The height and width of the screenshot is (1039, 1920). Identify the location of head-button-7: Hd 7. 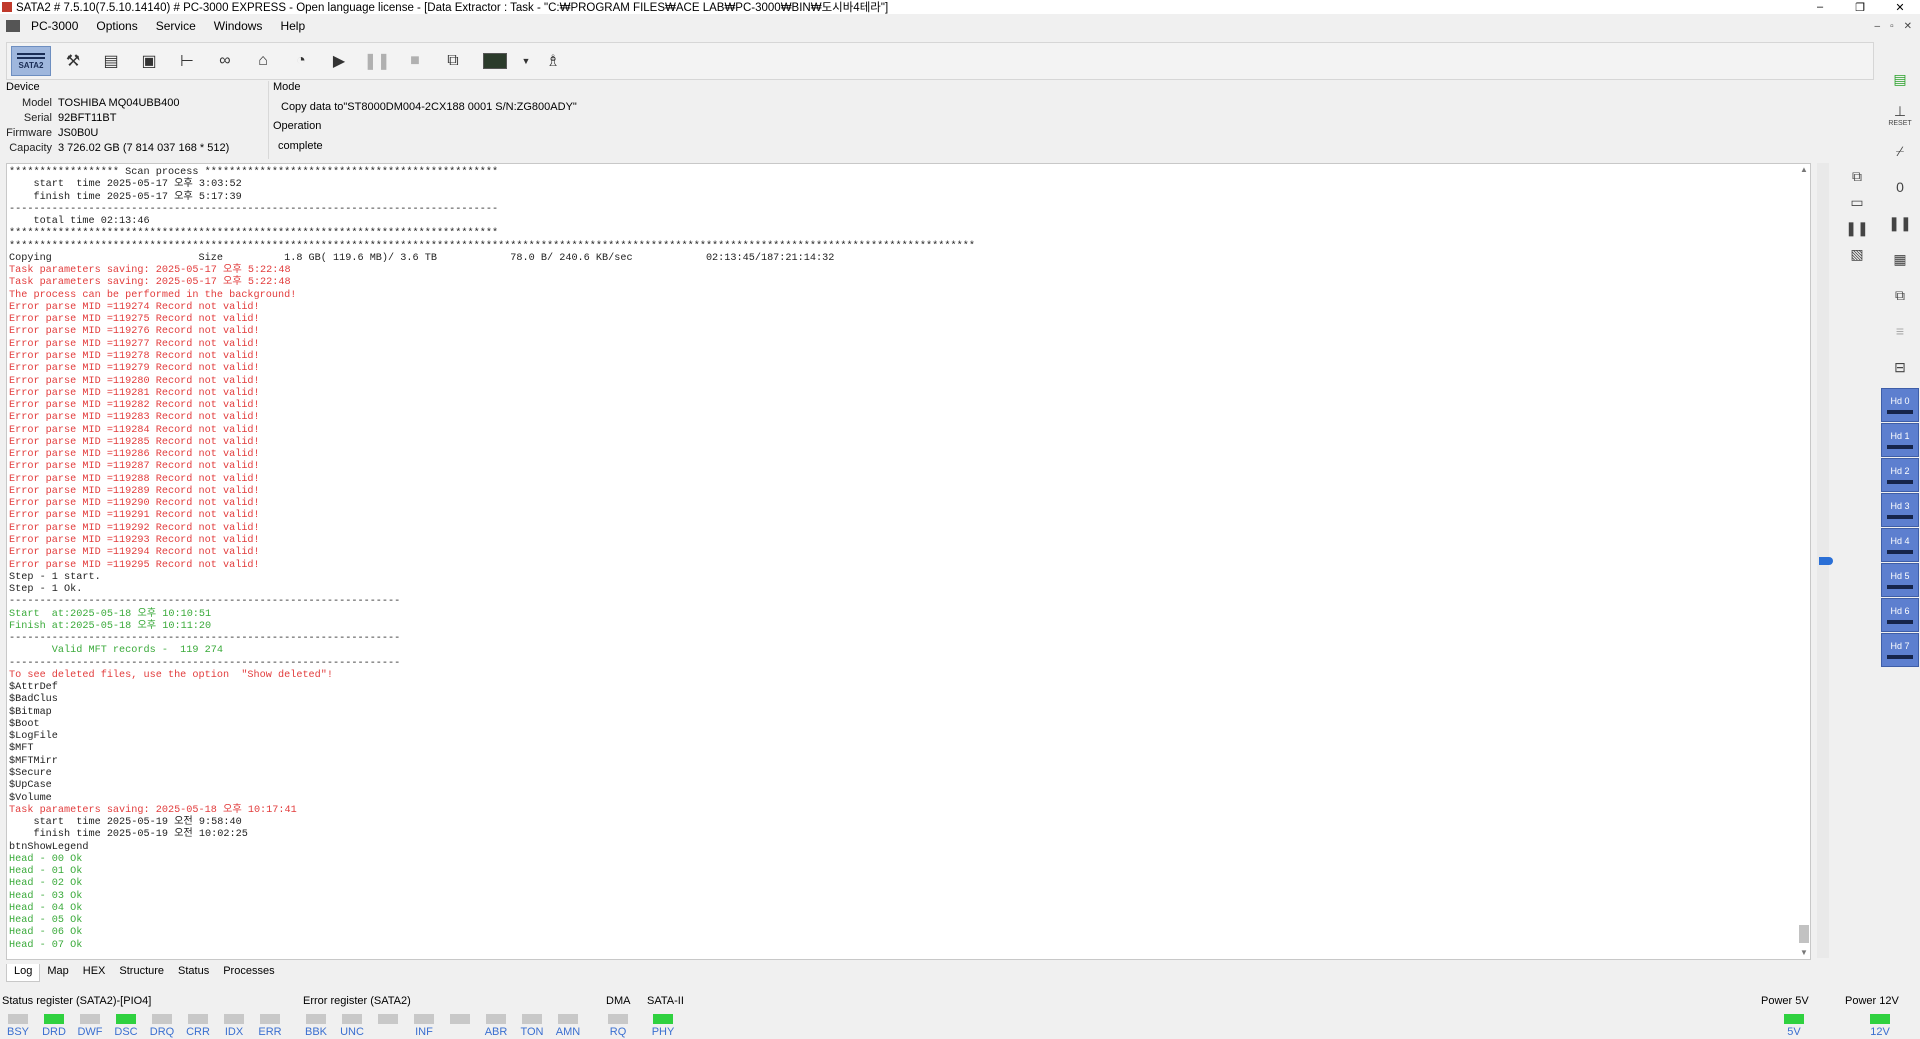
(1900, 650).